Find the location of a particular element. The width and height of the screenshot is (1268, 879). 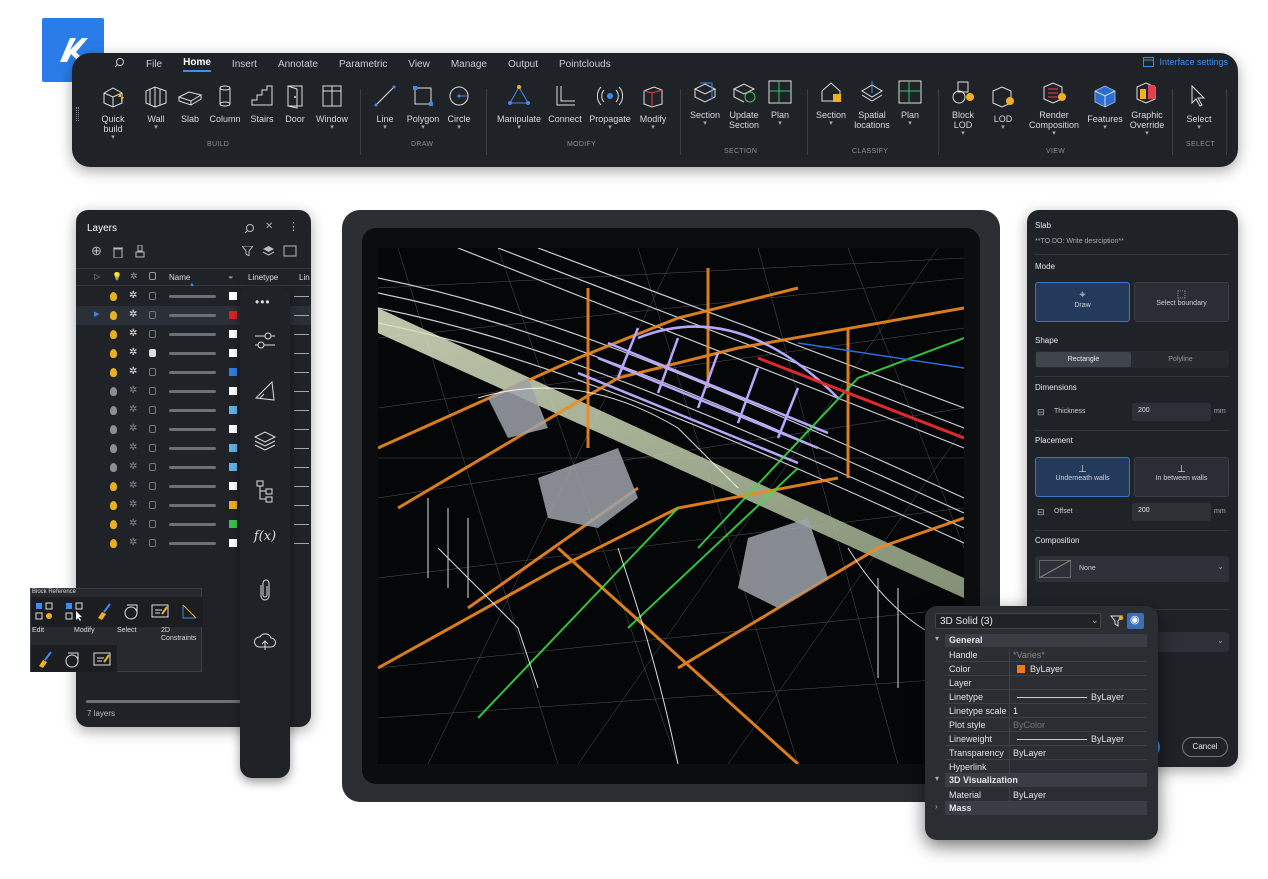

constraints-2d-icon is located at coordinates (102, 659).